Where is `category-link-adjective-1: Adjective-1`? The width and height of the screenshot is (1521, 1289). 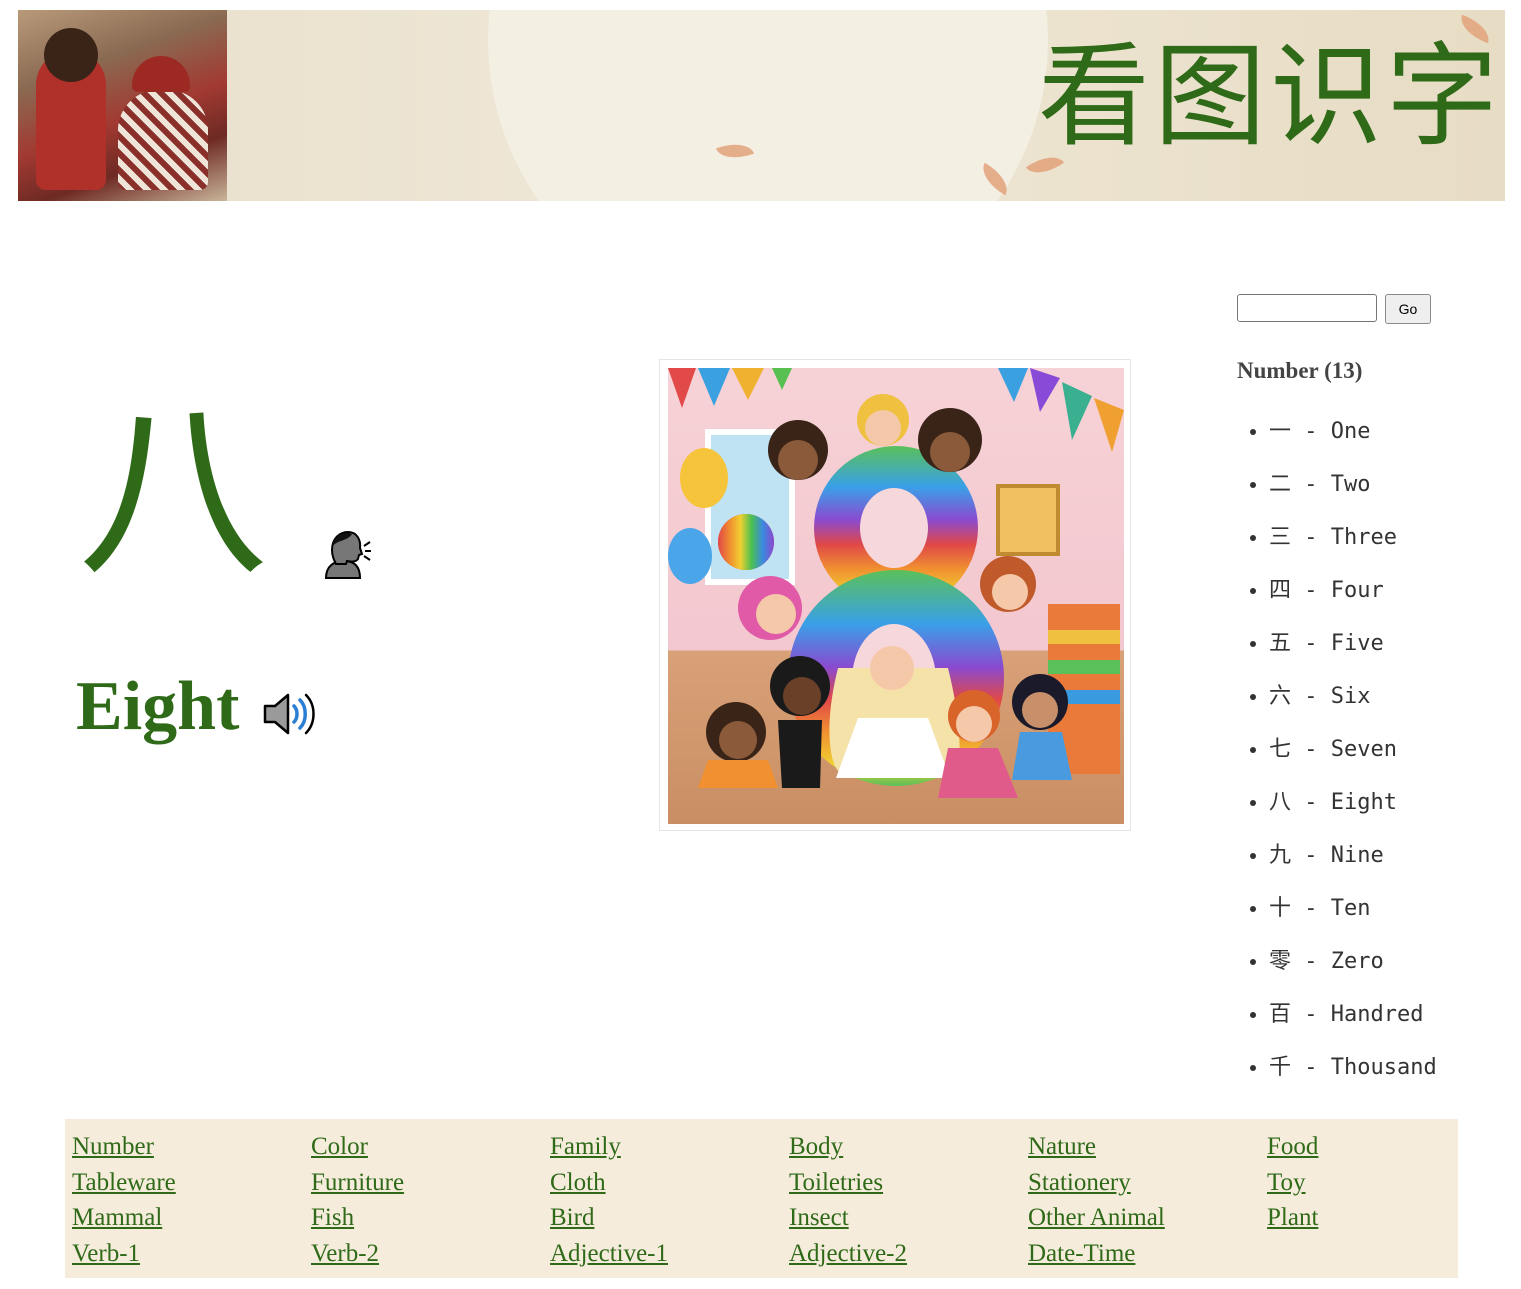
category-link-adjective-1: Adjective-1 is located at coordinates (669, 1254).